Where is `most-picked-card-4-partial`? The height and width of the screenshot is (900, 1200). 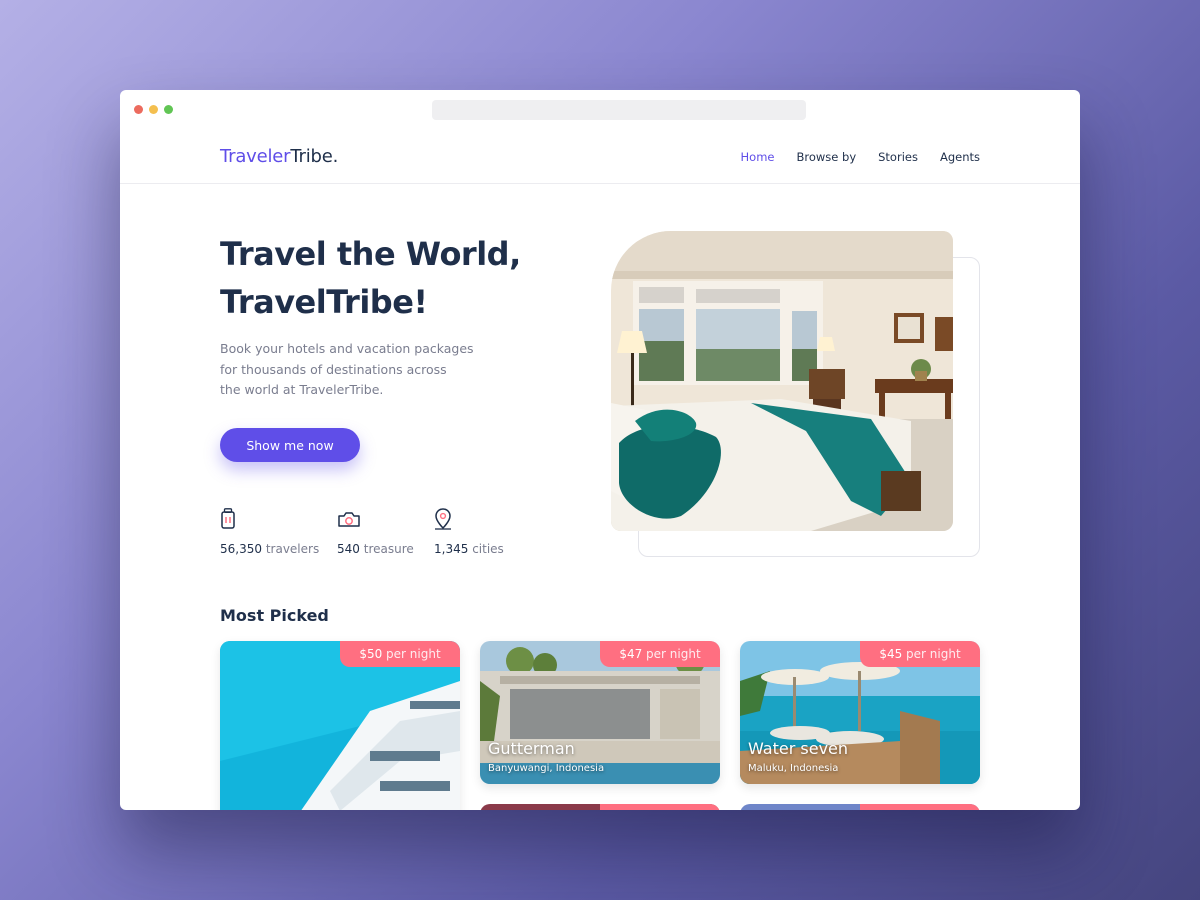
most-picked-card-4-partial is located at coordinates (600, 807).